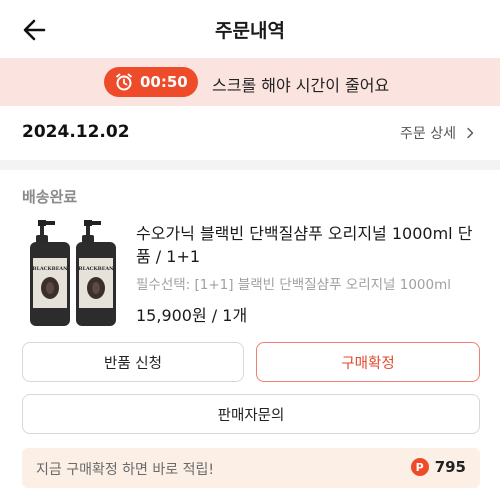 This screenshot has height=500, width=500. I want to click on return-request-button: 반품 신청, so click(133, 362).